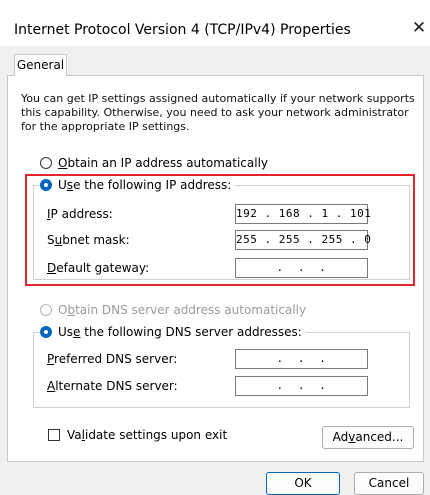 The height and width of the screenshot is (495, 430). Describe the element at coordinates (88, 240) in the screenshot. I see `subnet-mask-label: Subnet mask:` at that location.